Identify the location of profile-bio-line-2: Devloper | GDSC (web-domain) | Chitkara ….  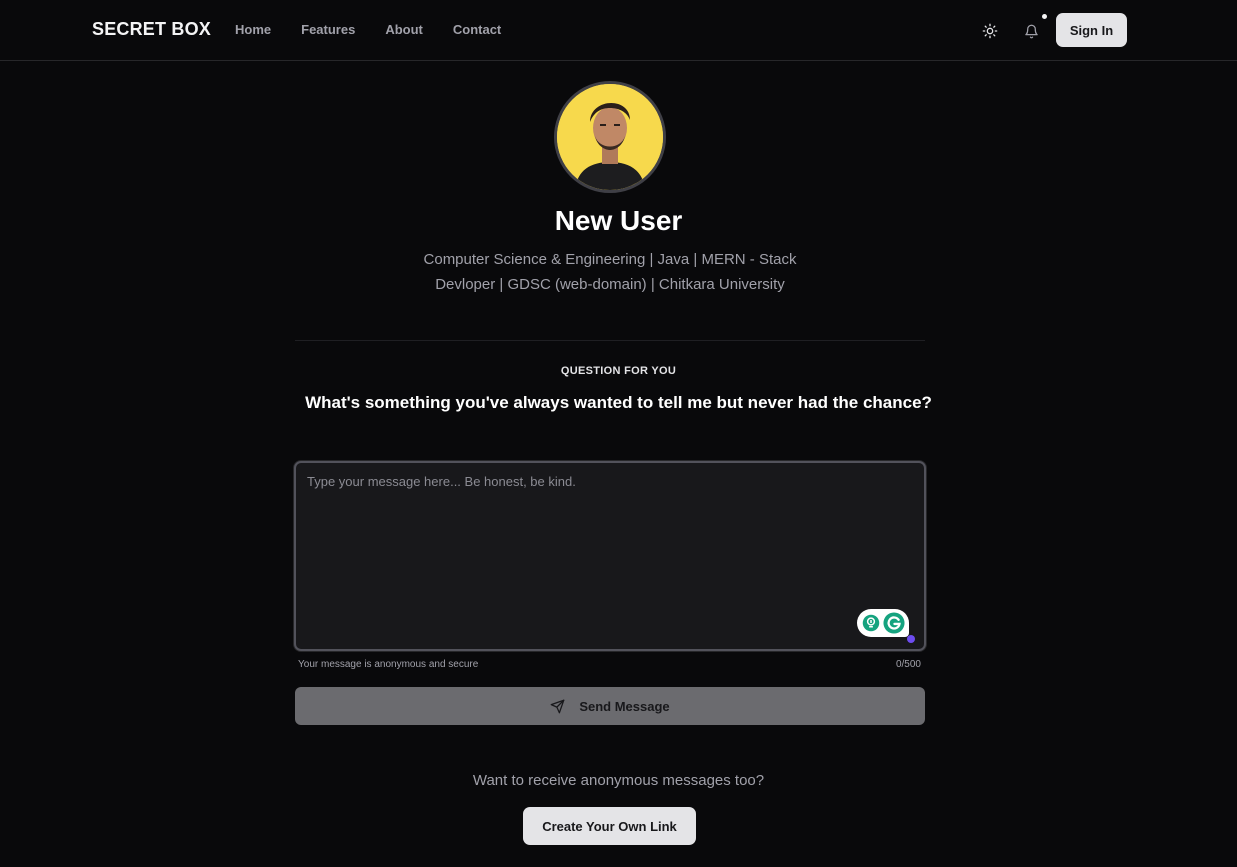
(610, 284).